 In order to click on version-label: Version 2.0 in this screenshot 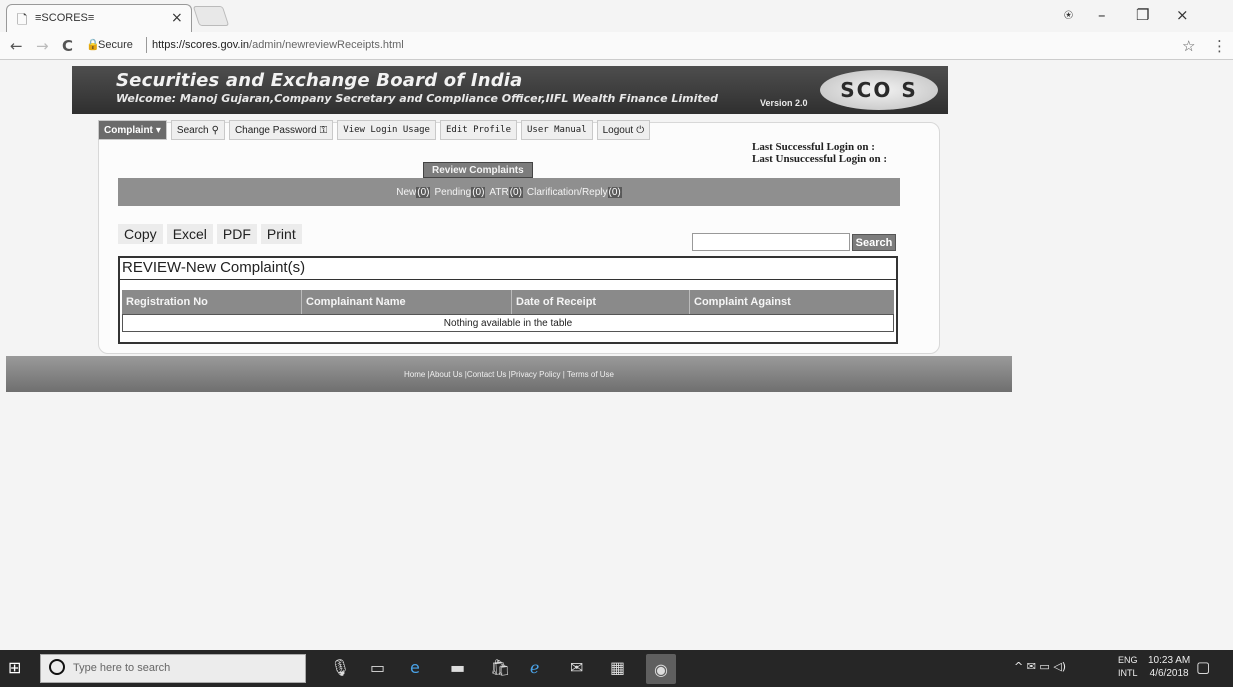, I will do `click(784, 103)`.